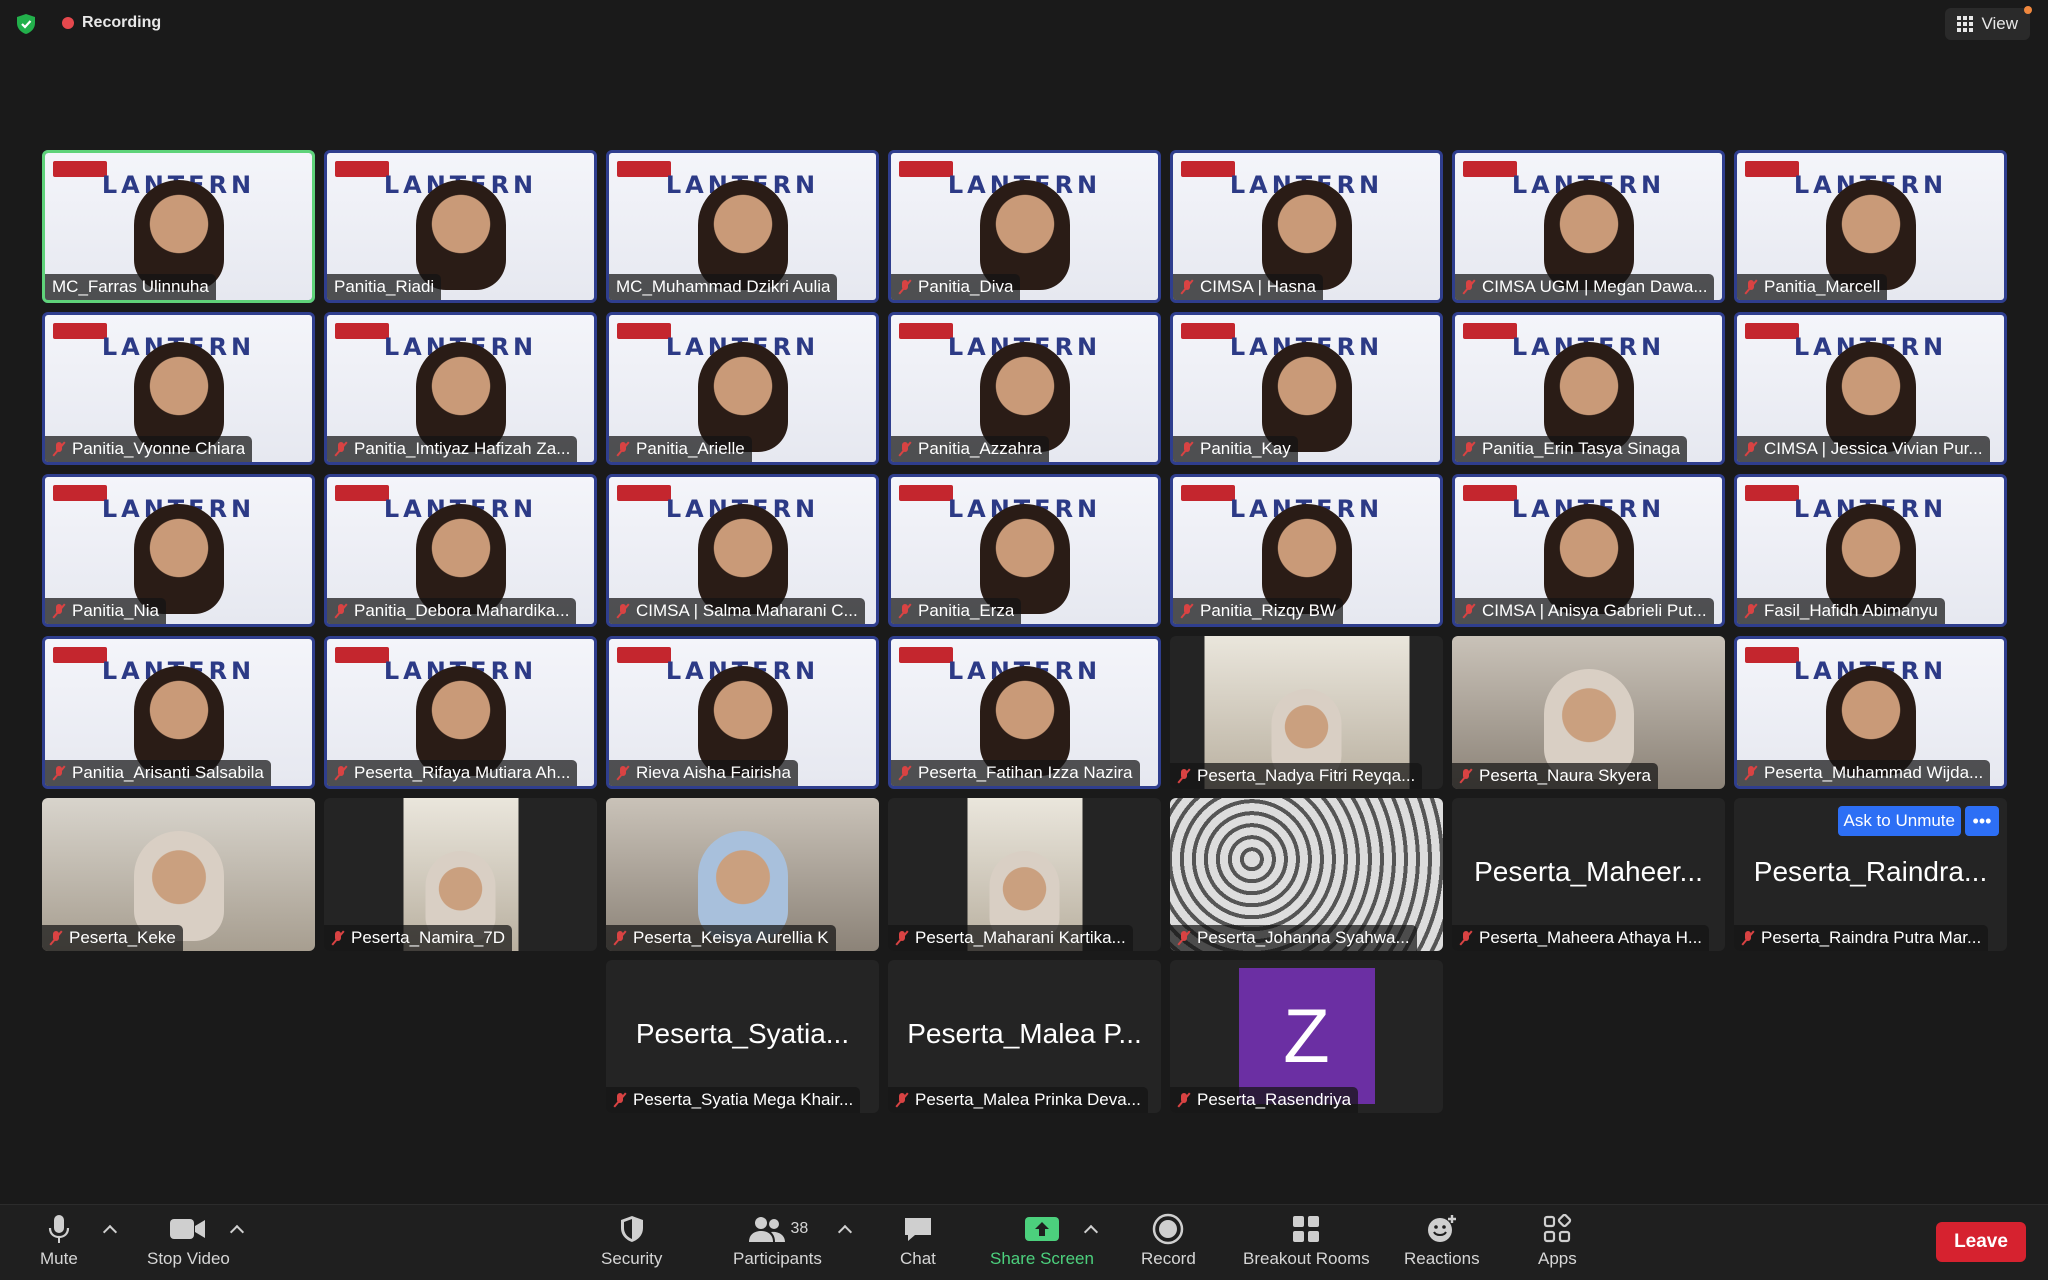 Image resolution: width=2048 pixels, height=1280 pixels. What do you see at coordinates (742, 712) in the screenshot?
I see `participant-tile: LANTERNRieva Aisha Fairisha` at bounding box center [742, 712].